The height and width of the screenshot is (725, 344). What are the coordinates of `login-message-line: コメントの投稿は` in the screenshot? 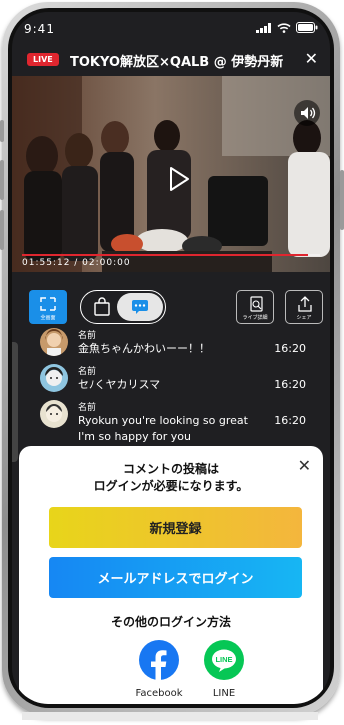 It's located at (170, 469).